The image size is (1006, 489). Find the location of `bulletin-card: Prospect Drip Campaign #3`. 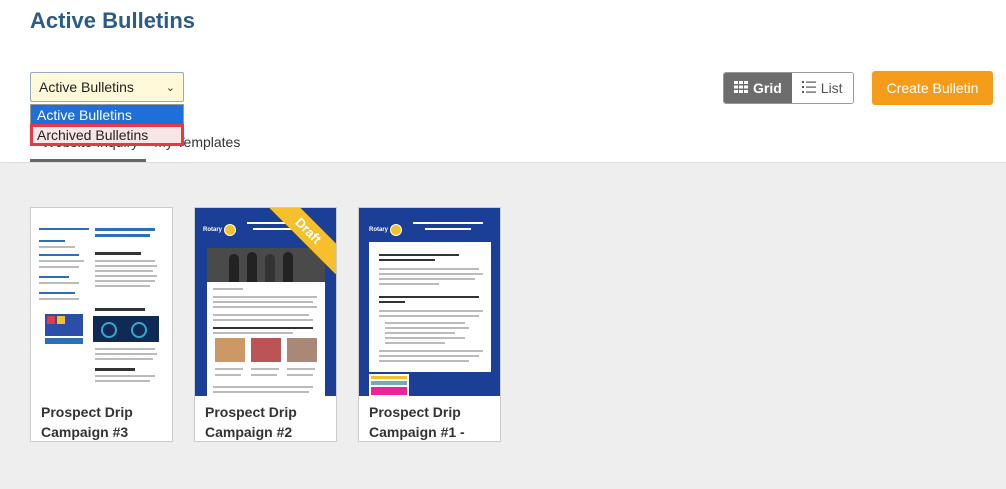

bulletin-card: Prospect Drip Campaign #3 is located at coordinates (101, 324).